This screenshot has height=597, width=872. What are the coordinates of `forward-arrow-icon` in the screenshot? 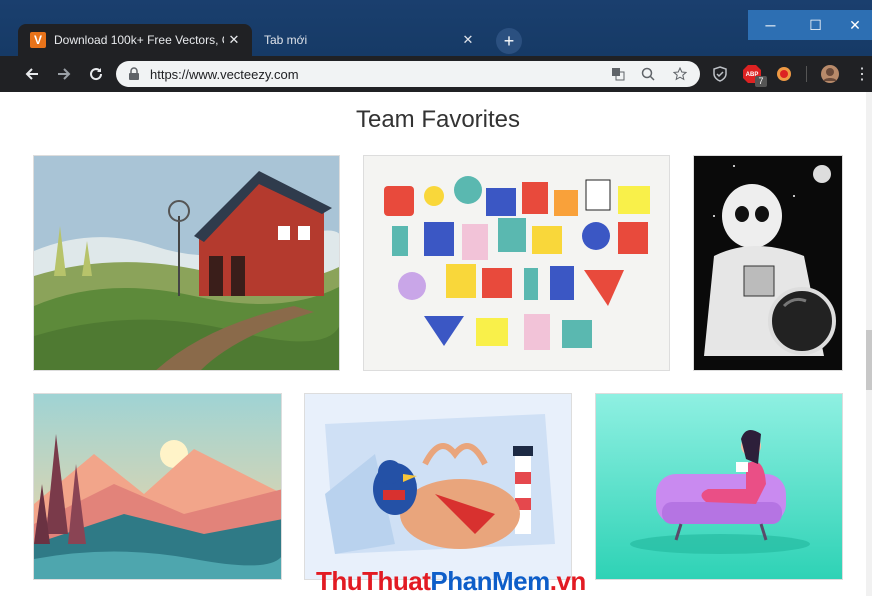 It's located at (64, 74).